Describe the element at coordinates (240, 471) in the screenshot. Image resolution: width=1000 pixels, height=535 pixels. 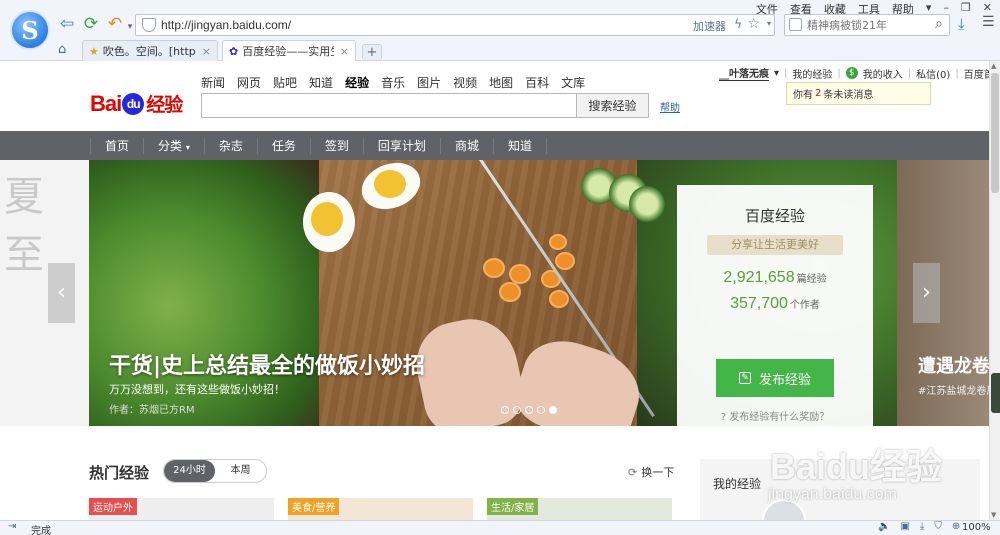
I see `tab-week: 本周` at that location.